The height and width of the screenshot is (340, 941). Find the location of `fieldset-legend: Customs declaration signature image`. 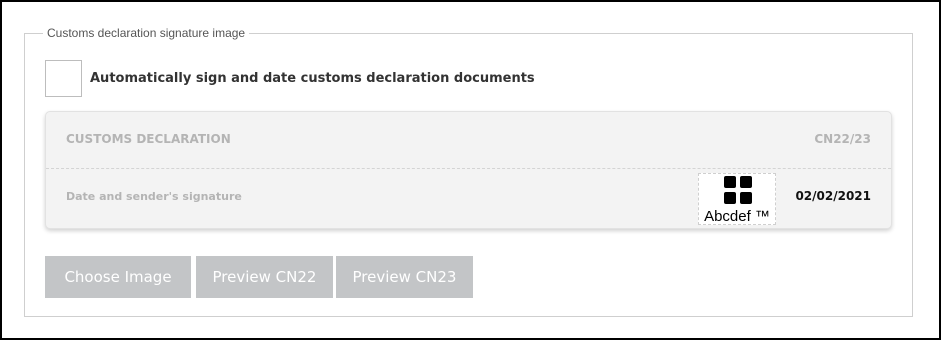

fieldset-legend: Customs declaration signature image is located at coordinates (146, 33).